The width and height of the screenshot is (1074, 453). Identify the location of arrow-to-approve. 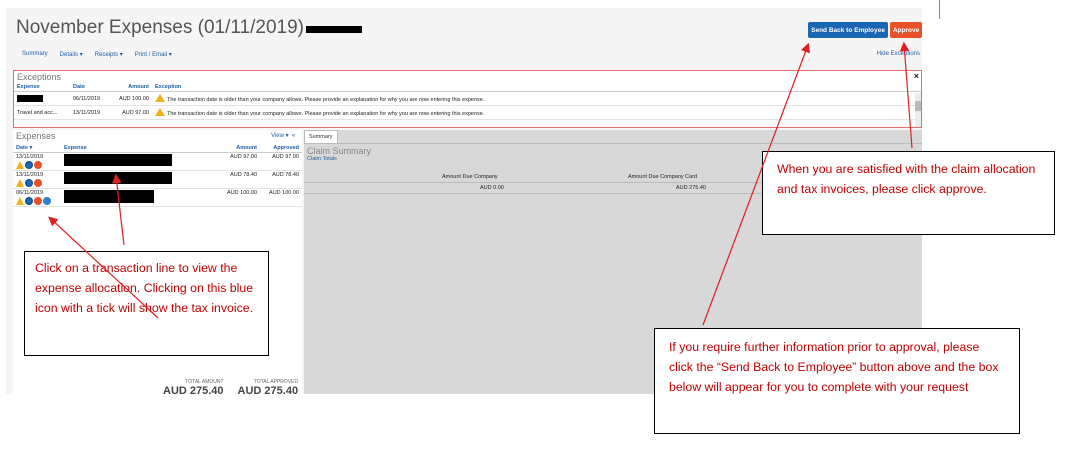
(906, 95).